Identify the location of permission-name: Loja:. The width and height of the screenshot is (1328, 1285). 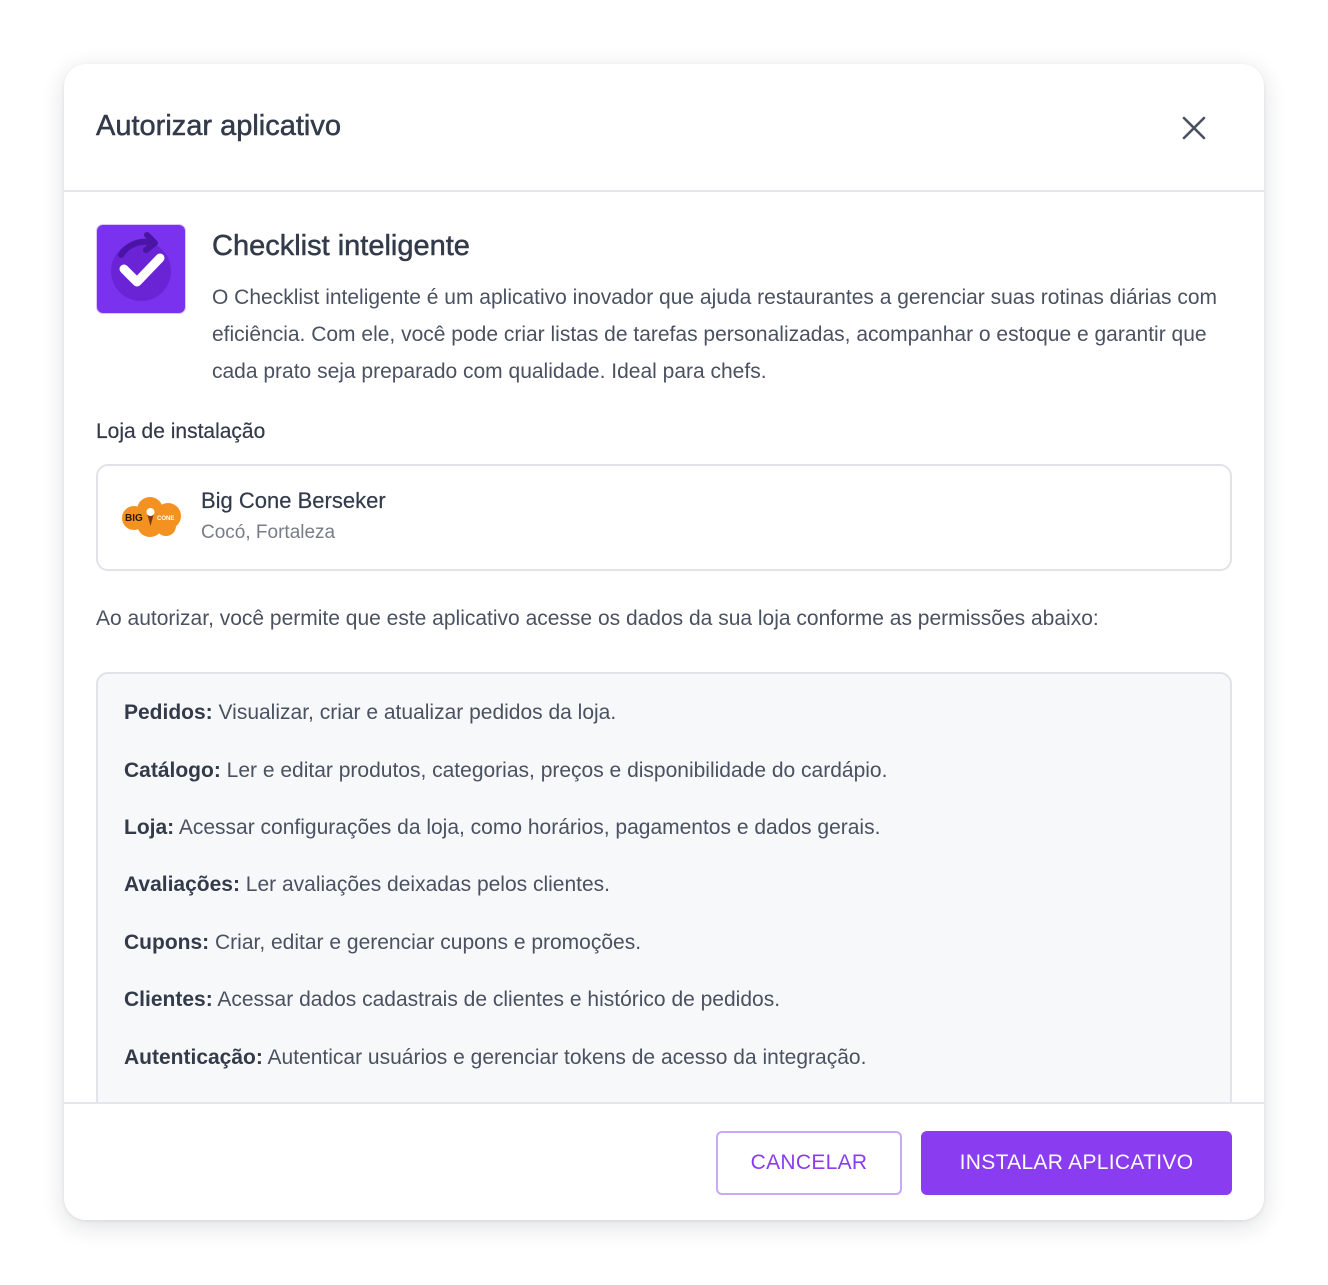
(149, 827).